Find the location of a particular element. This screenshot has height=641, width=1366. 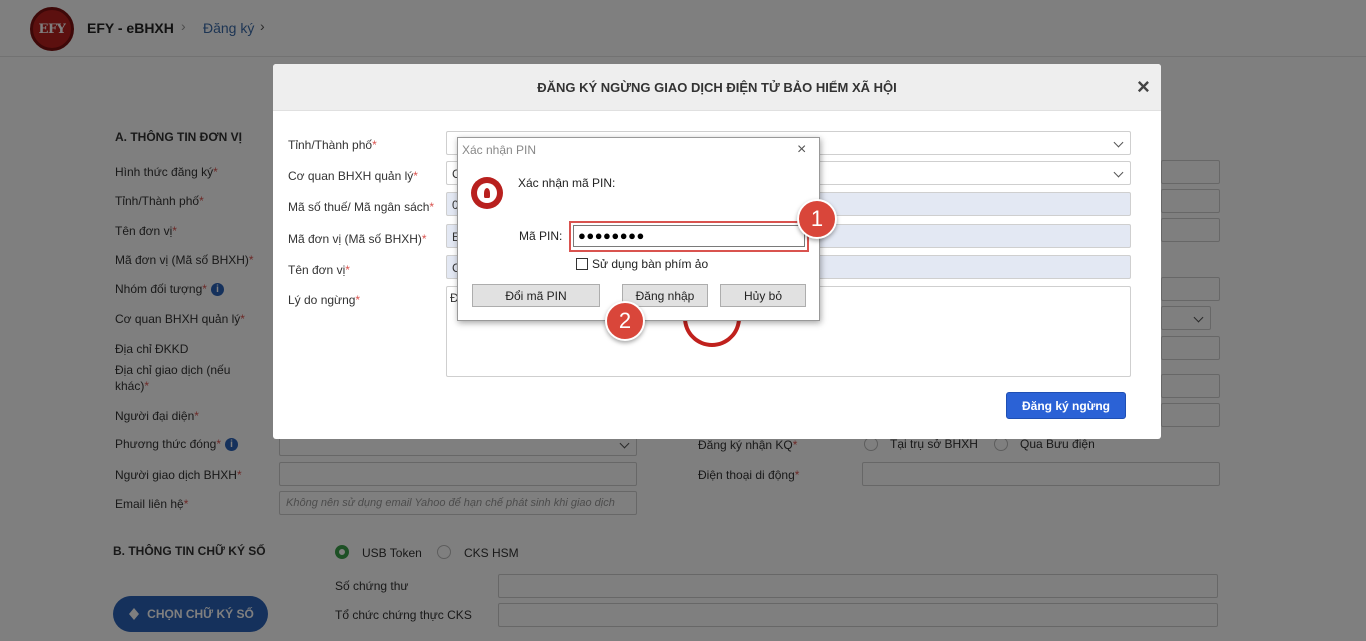

modal-label-ten-dv: Tên đơn vị* is located at coordinates (319, 270).